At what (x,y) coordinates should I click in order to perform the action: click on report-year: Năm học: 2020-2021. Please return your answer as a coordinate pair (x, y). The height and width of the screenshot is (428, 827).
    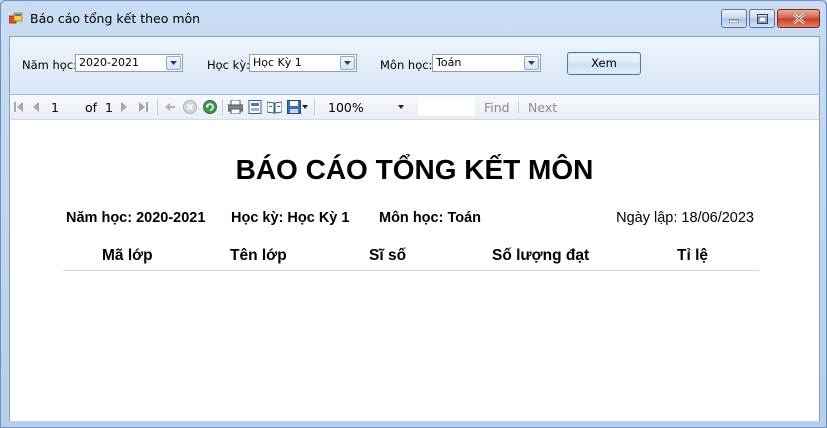
    Looking at the image, I should click on (136, 218).